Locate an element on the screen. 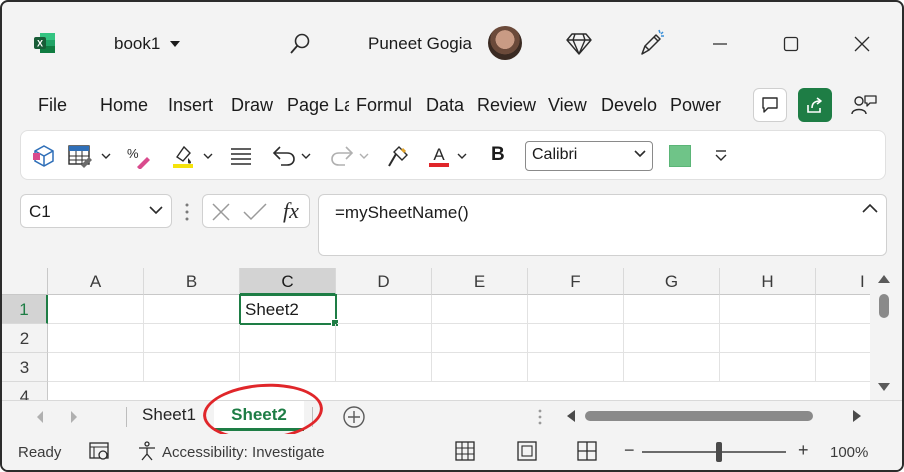  column-header-c: C is located at coordinates (288, 281).